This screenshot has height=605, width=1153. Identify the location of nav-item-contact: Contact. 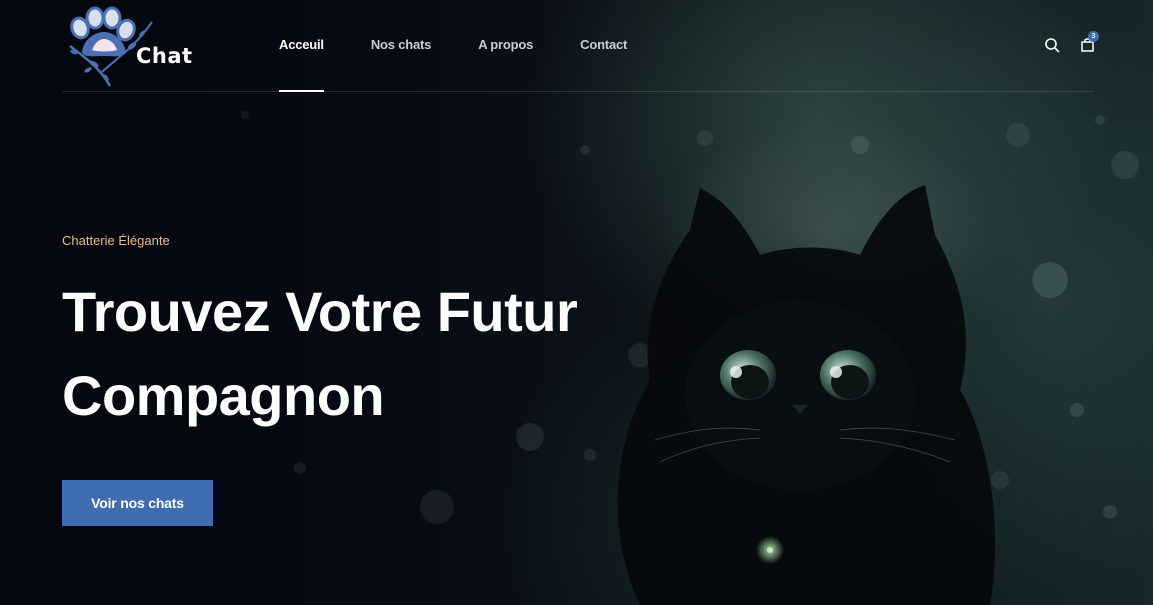
(603, 45).